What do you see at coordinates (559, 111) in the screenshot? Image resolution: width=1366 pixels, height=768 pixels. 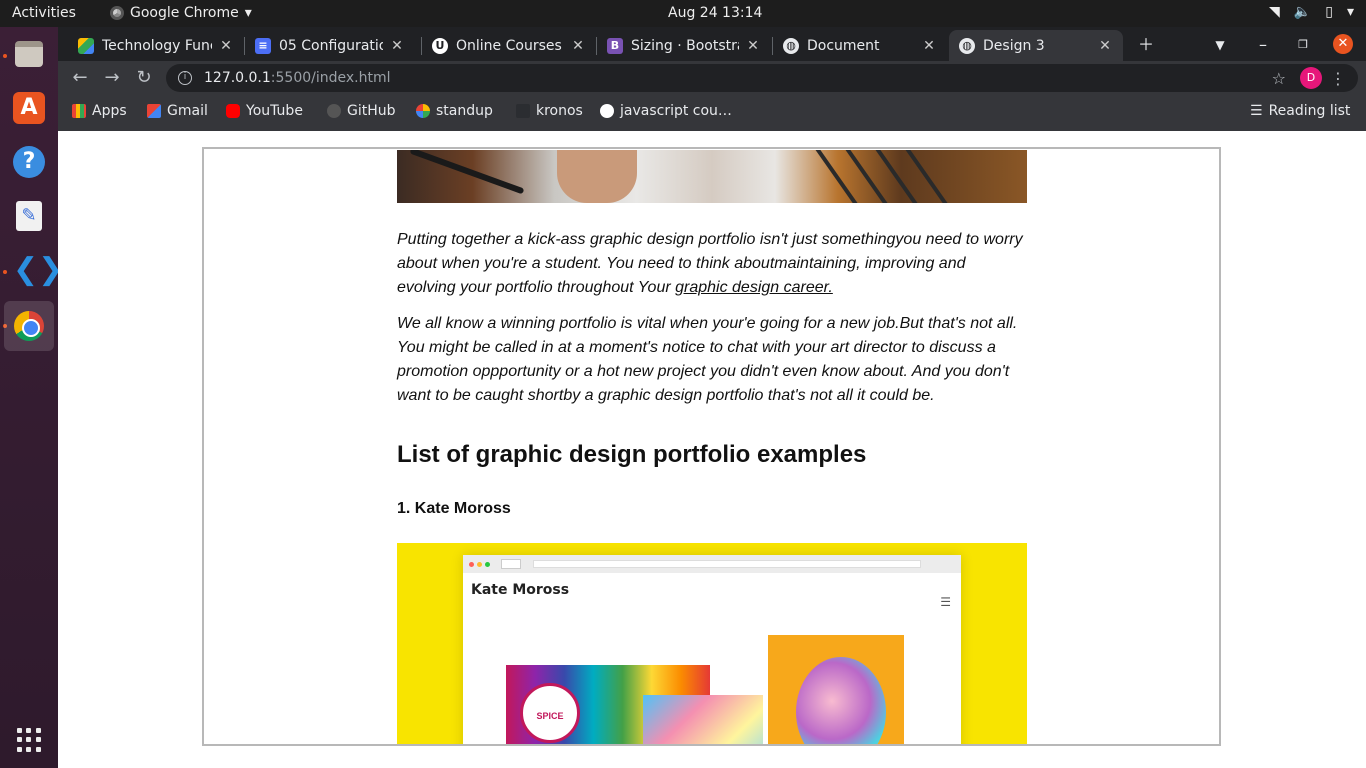 I see `bookmark-label: kronos` at bounding box center [559, 111].